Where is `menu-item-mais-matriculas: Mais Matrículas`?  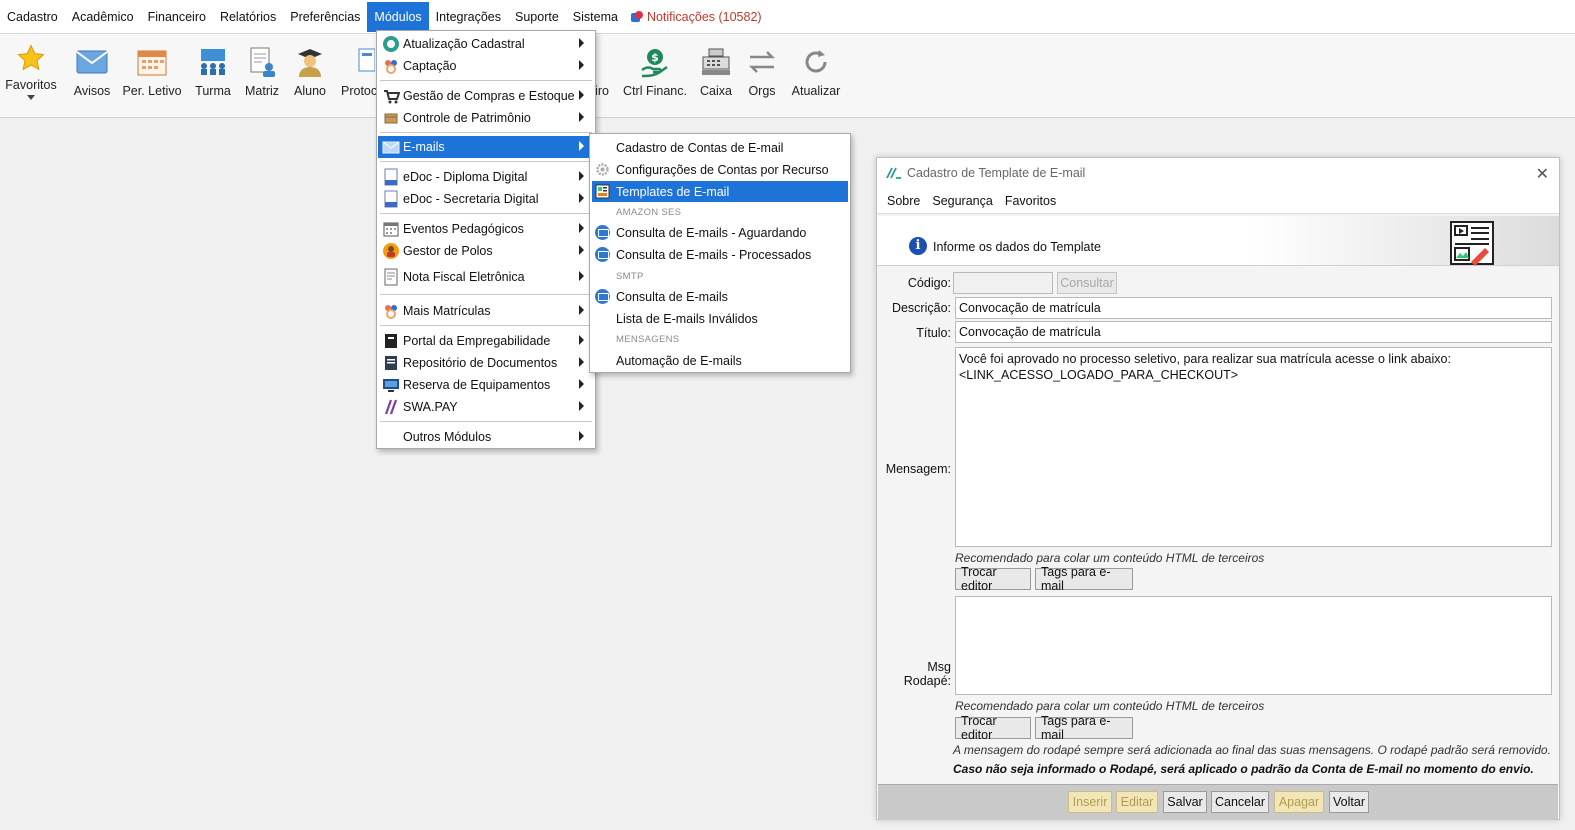 menu-item-mais-matriculas: Mais Matrículas is located at coordinates (486, 311).